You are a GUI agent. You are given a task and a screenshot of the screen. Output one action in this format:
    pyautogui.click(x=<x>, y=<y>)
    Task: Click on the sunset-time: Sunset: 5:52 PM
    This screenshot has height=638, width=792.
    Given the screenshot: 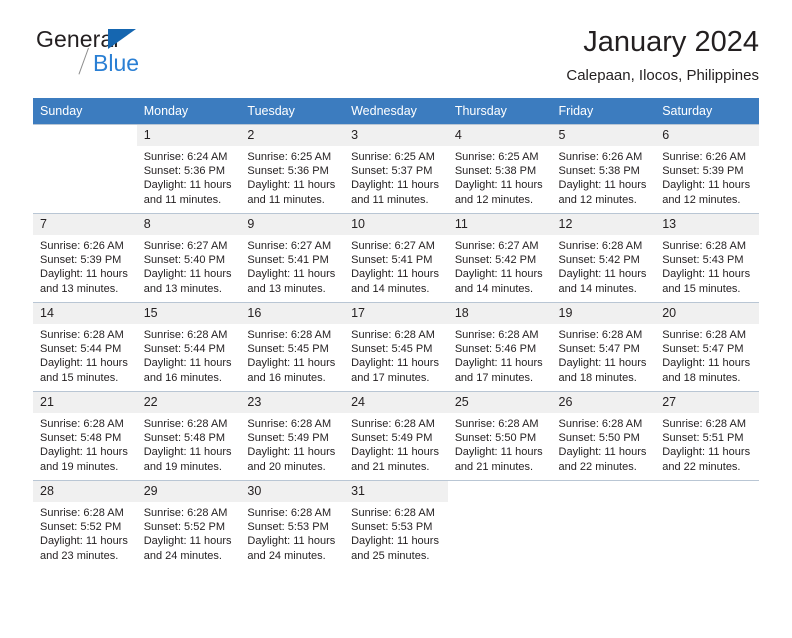 What is the action you would take?
    pyautogui.click(x=184, y=527)
    